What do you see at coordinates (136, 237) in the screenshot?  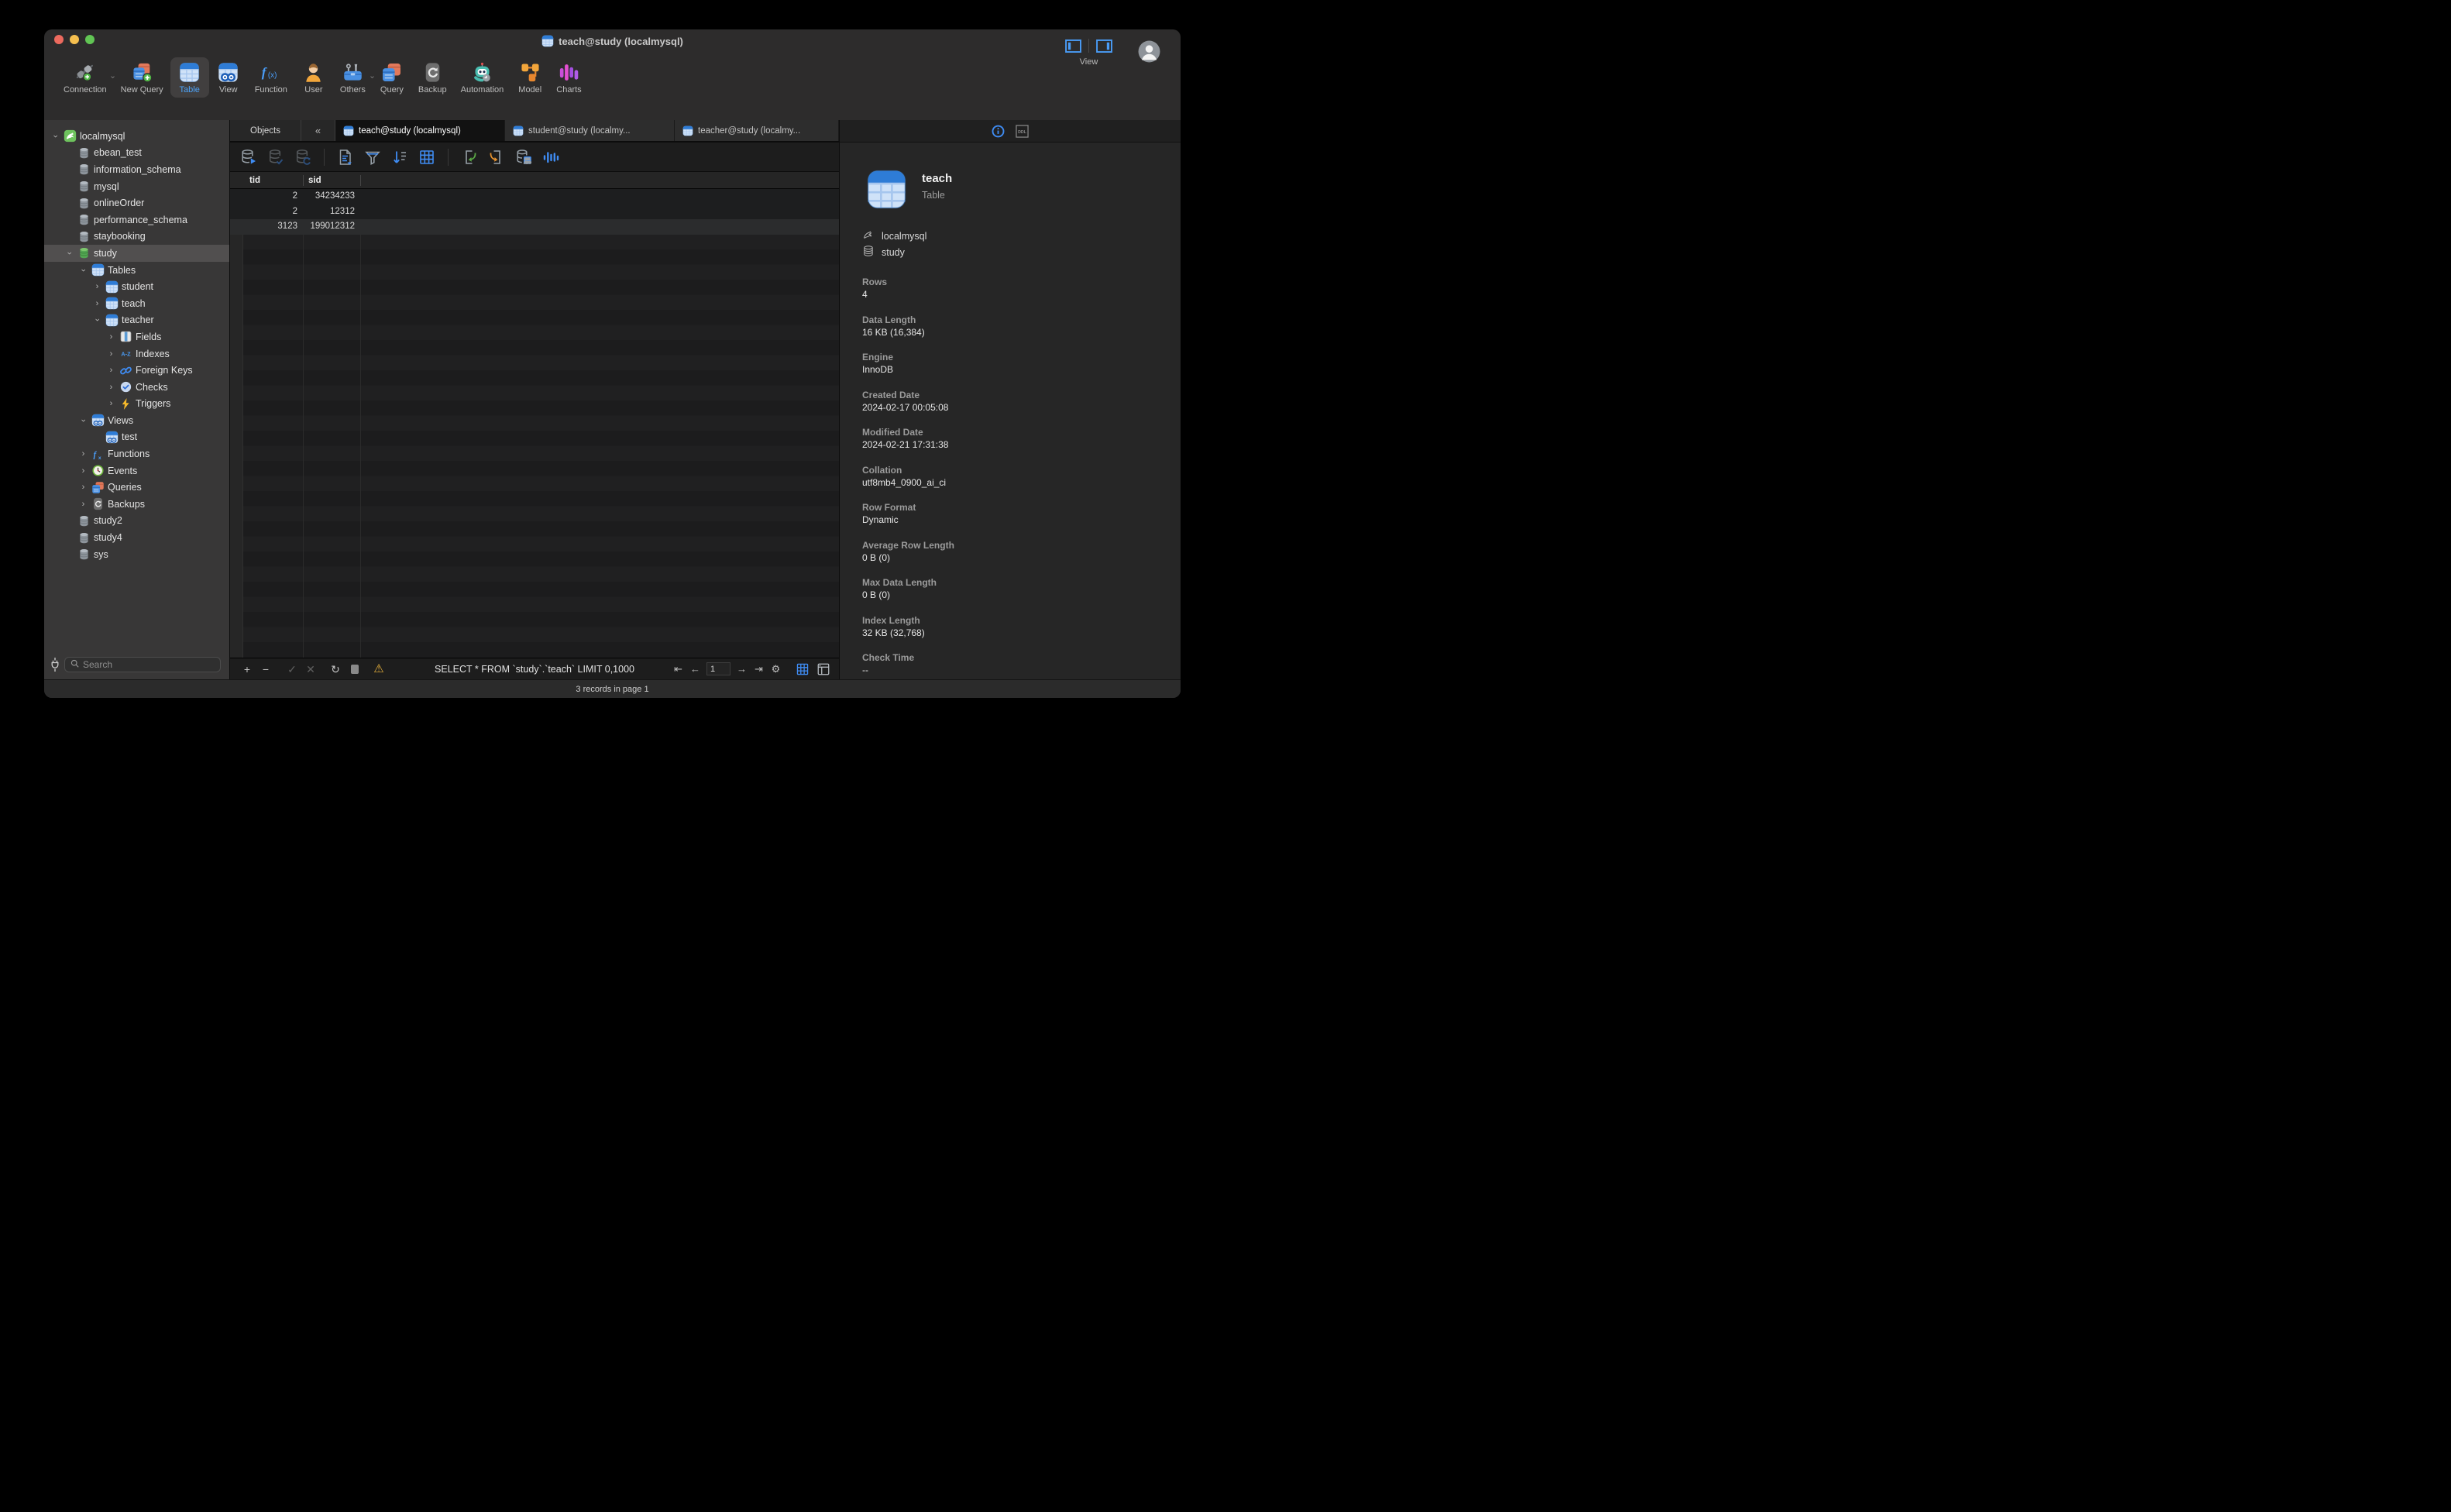 I see `sidebar-item-staybooking: staybooking` at bounding box center [136, 237].